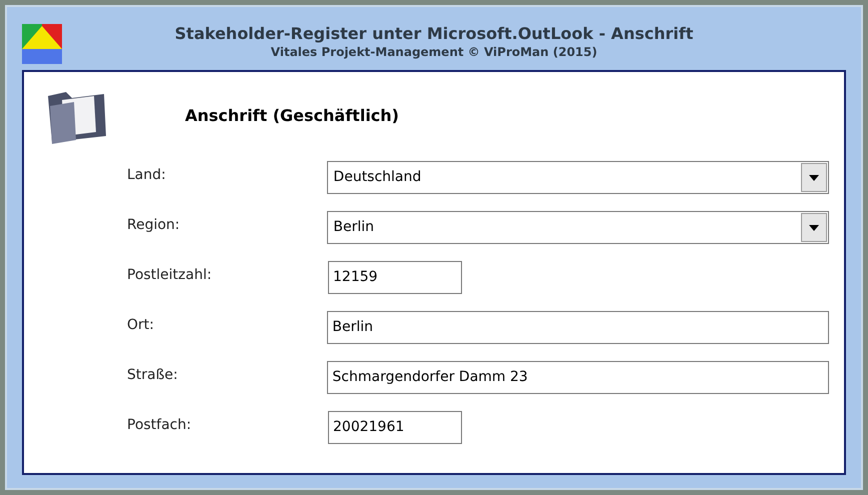 The height and width of the screenshot is (495, 868). What do you see at coordinates (578, 377) in the screenshot?
I see `input-field: Schmargendorfer Damm 23` at bounding box center [578, 377].